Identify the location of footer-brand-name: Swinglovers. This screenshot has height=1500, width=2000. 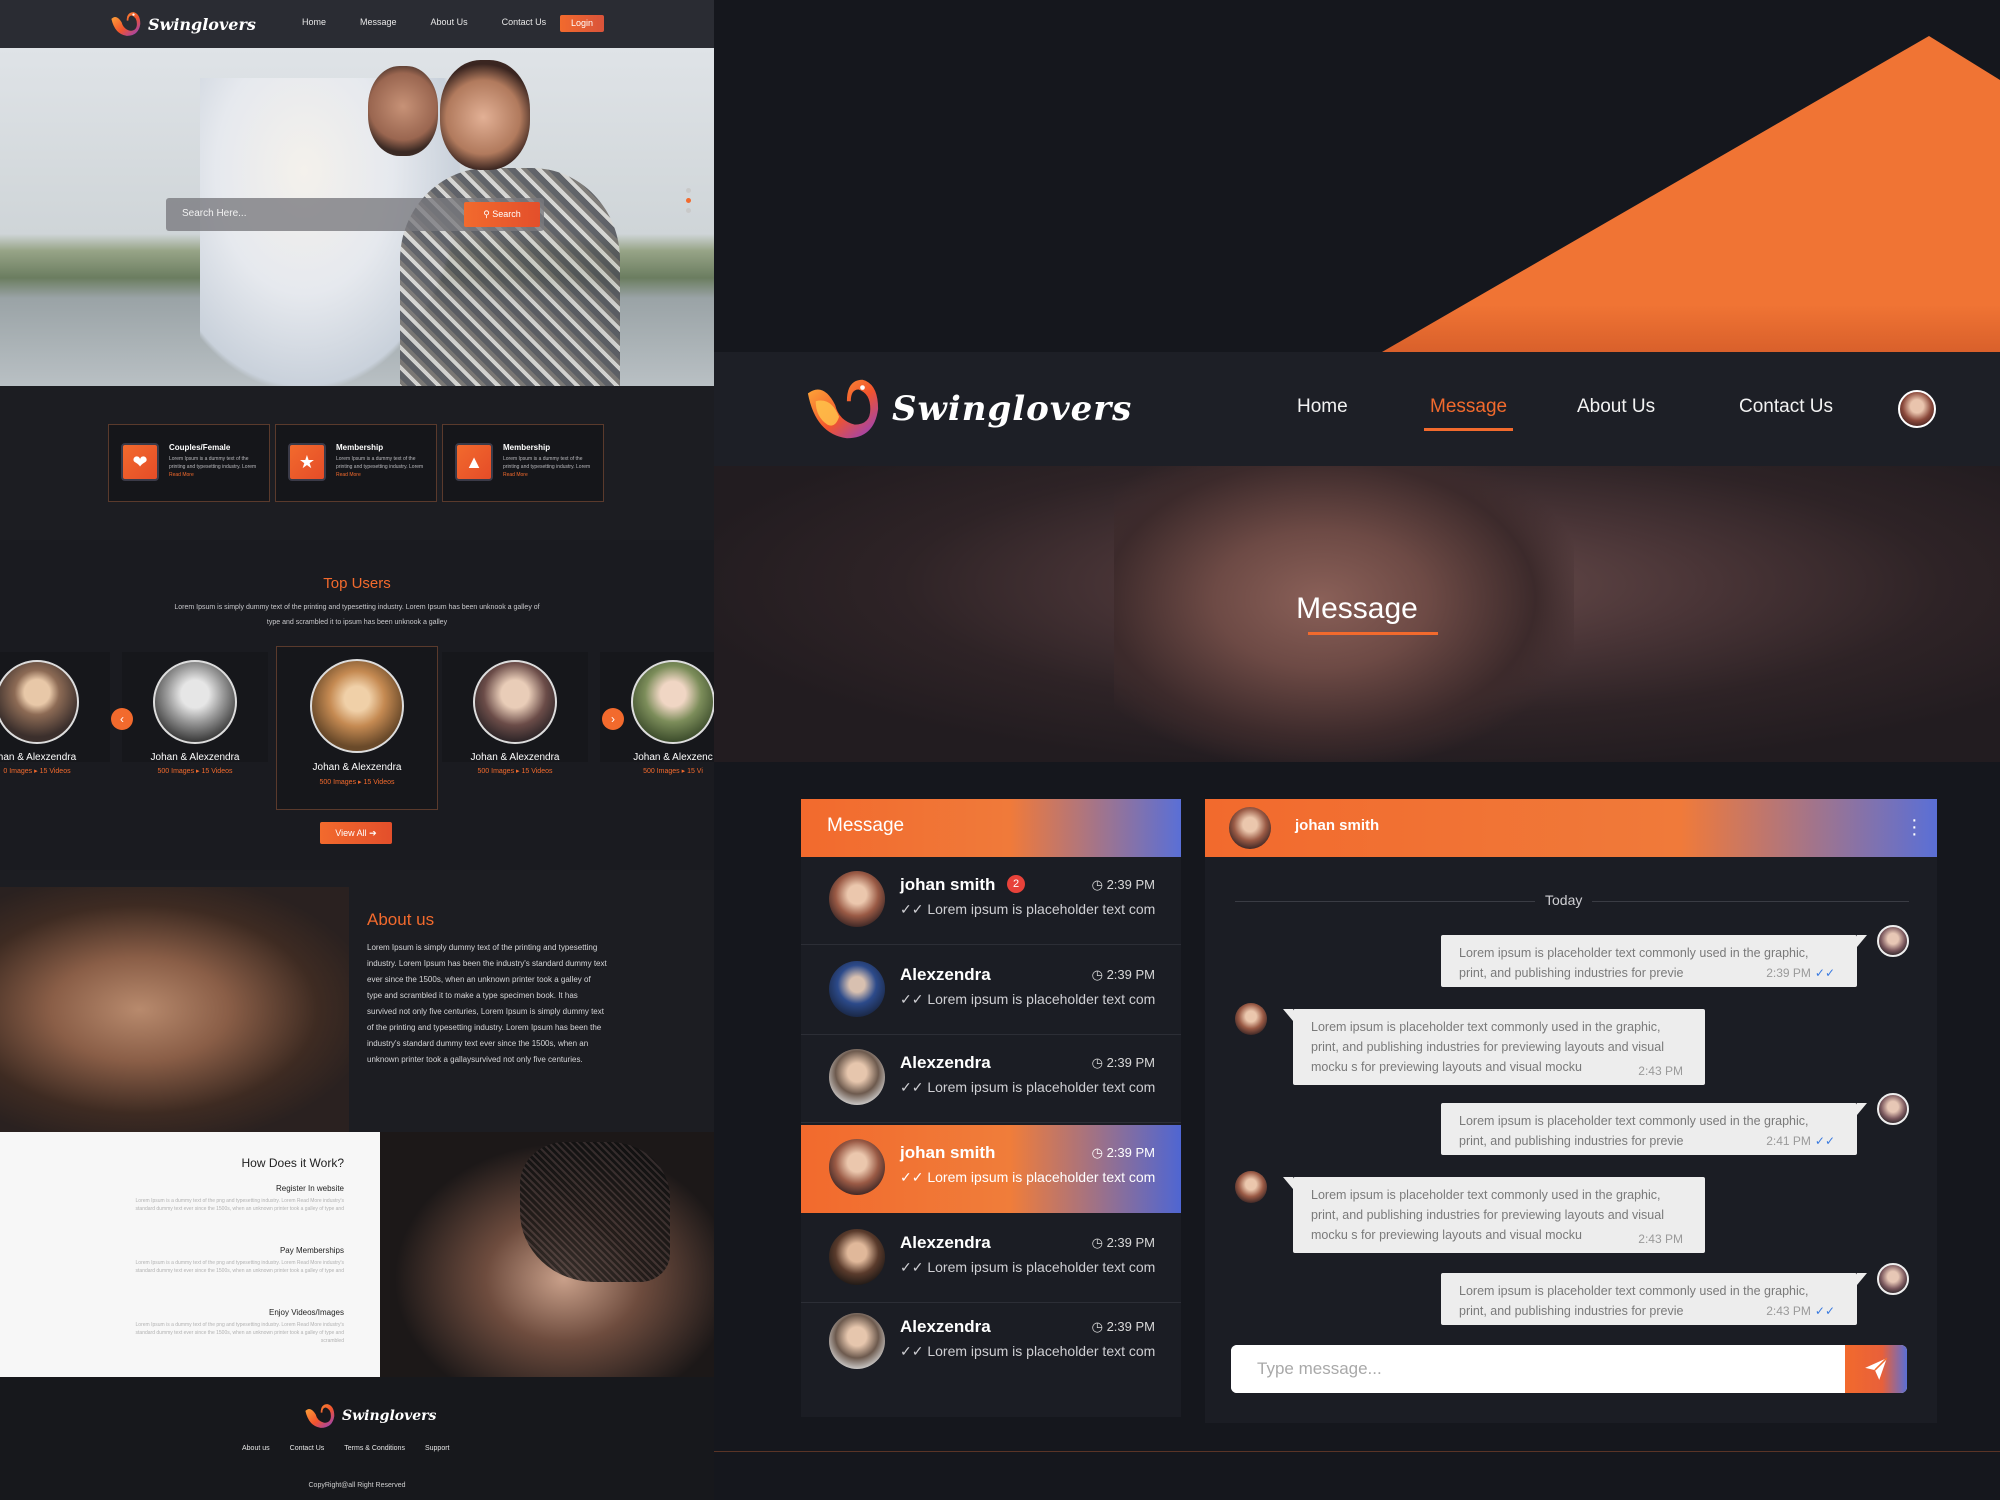
(389, 1416).